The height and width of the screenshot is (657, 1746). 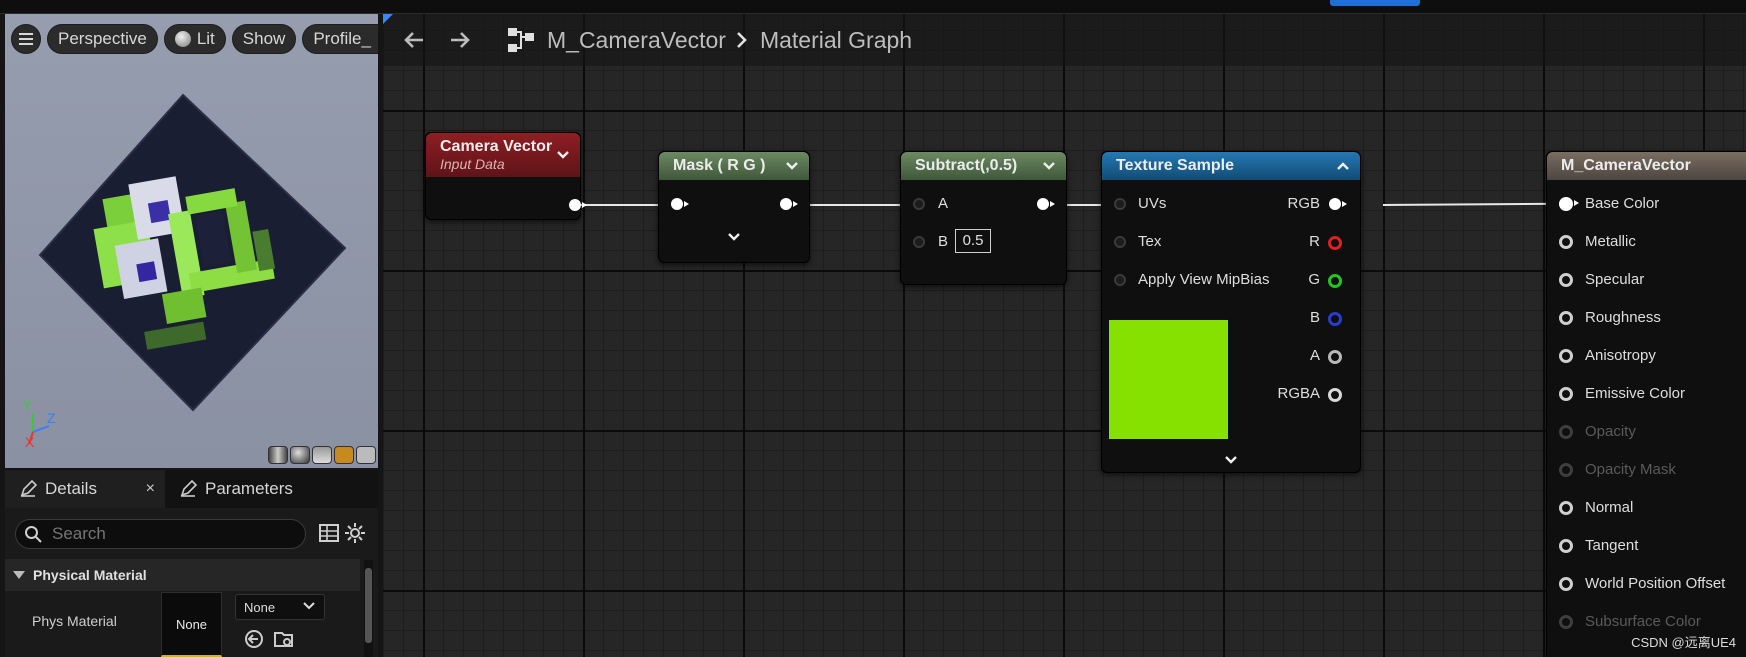 I want to click on output-pin-b, so click(x=1335, y=319).